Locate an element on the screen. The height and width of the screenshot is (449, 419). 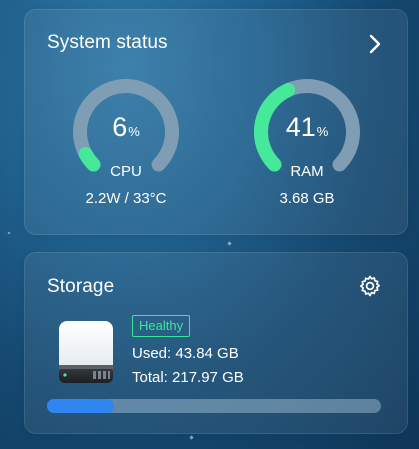
ram-label: RAM is located at coordinates (307, 171).